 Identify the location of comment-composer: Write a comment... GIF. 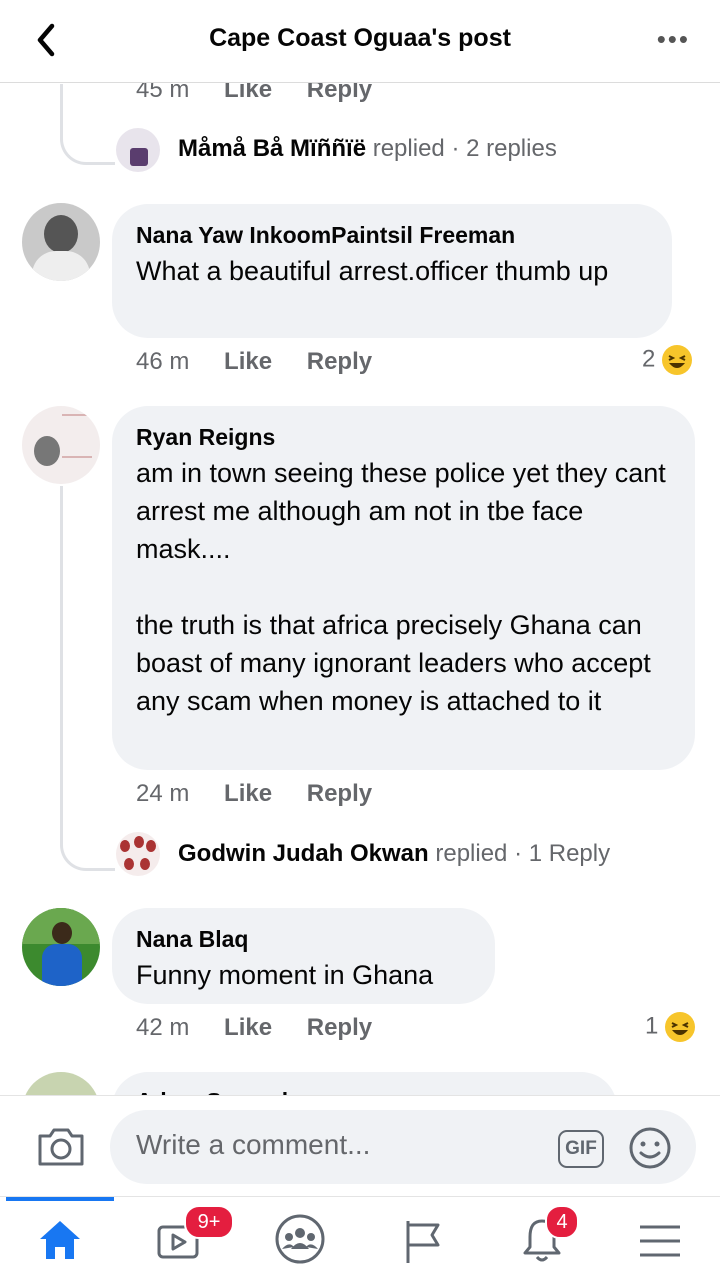
(360, 1145).